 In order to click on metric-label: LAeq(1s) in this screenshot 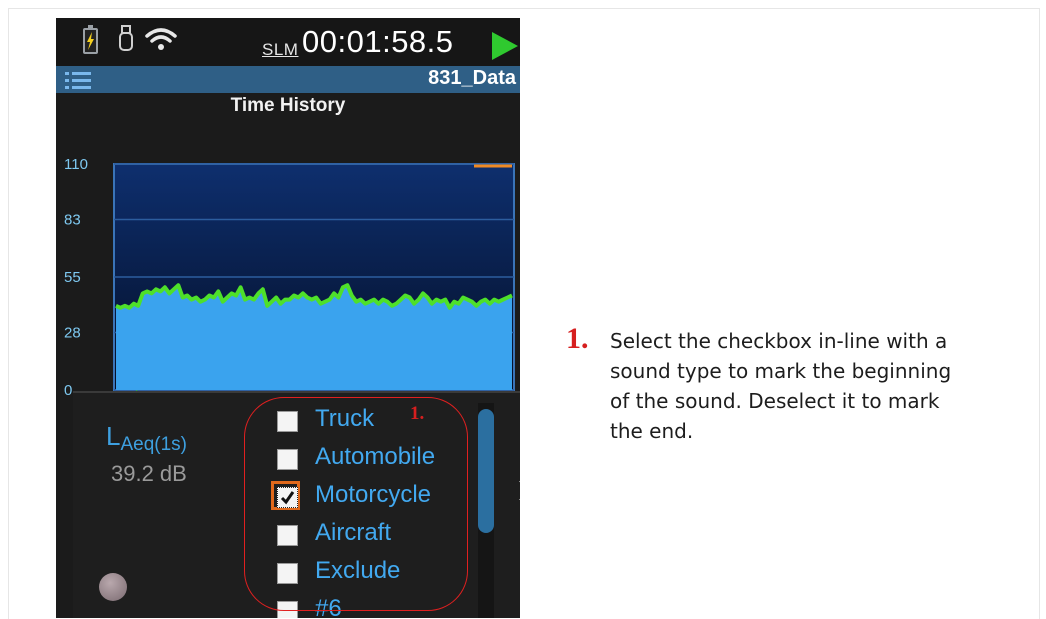, I will do `click(146, 438)`.